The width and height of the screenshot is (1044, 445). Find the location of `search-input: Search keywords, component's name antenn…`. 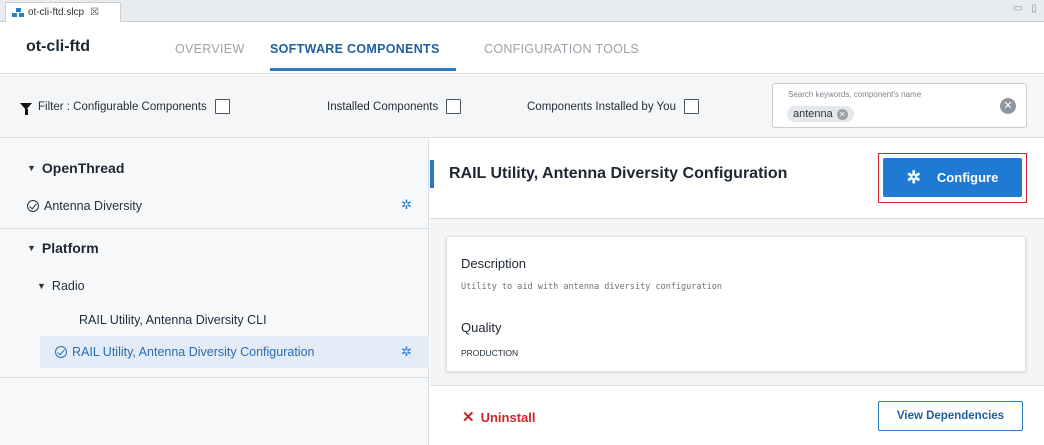

search-input: Search keywords, component's name antenn… is located at coordinates (899, 105).